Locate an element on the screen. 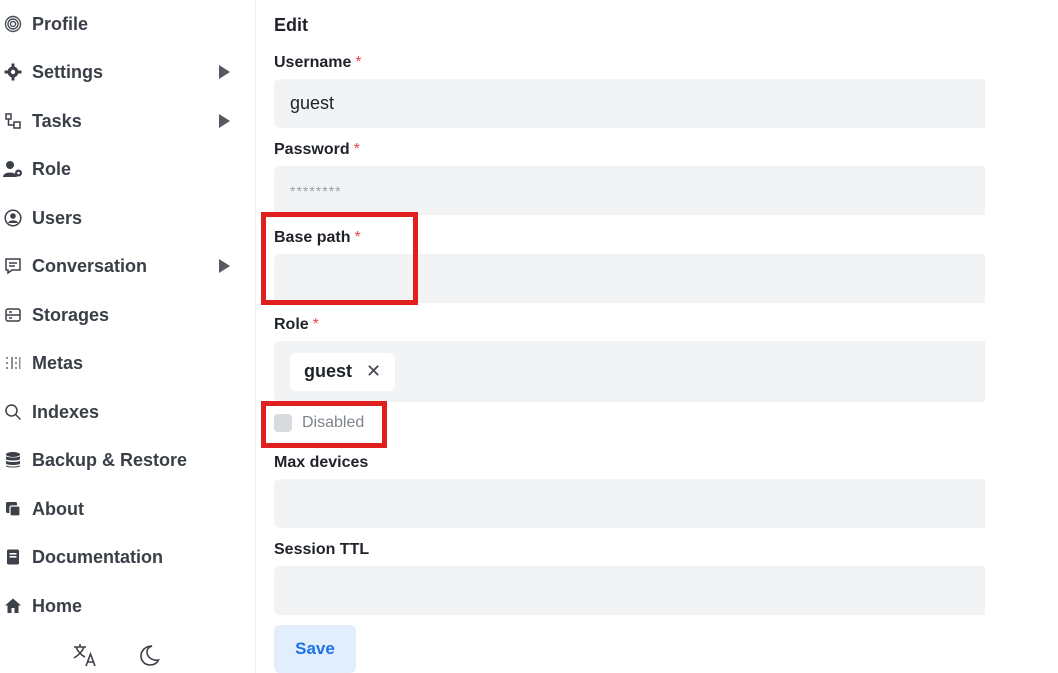  home-icon is located at coordinates (13, 606).